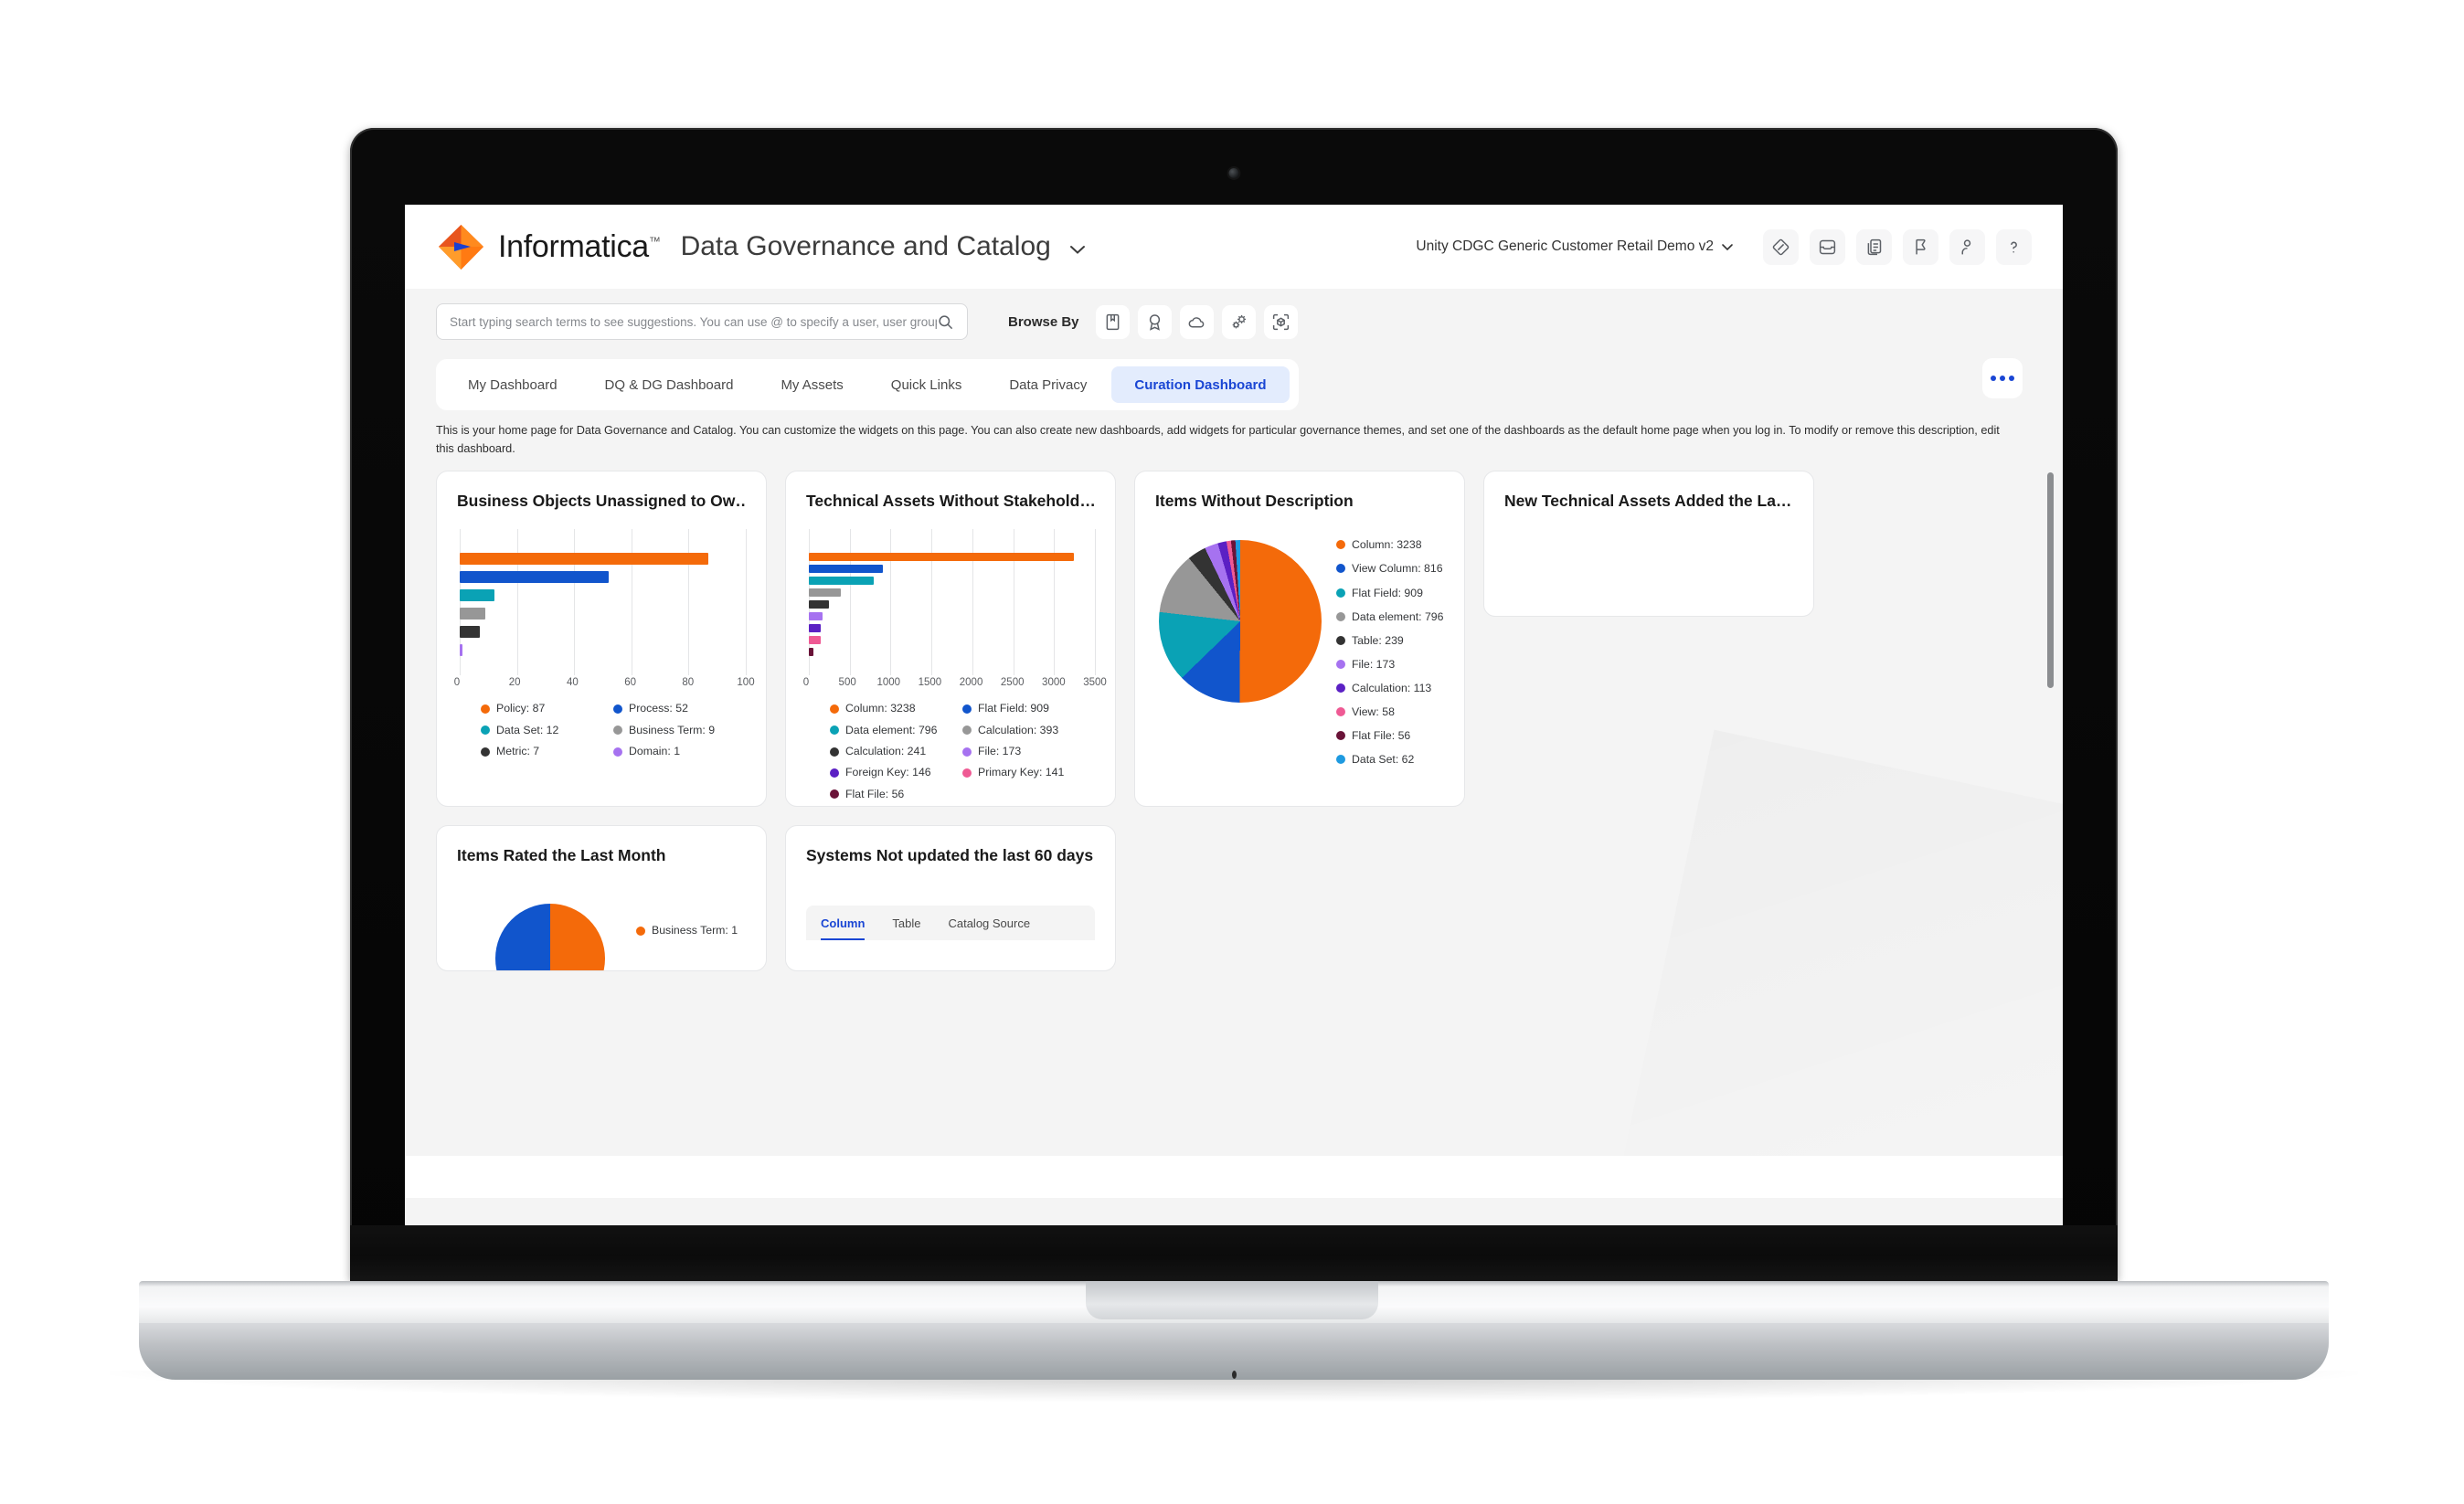 The width and height of the screenshot is (2464, 1504). What do you see at coordinates (669, 384) in the screenshot?
I see `tab-dq-dg-dashboard: DQ & DG Dashboard` at bounding box center [669, 384].